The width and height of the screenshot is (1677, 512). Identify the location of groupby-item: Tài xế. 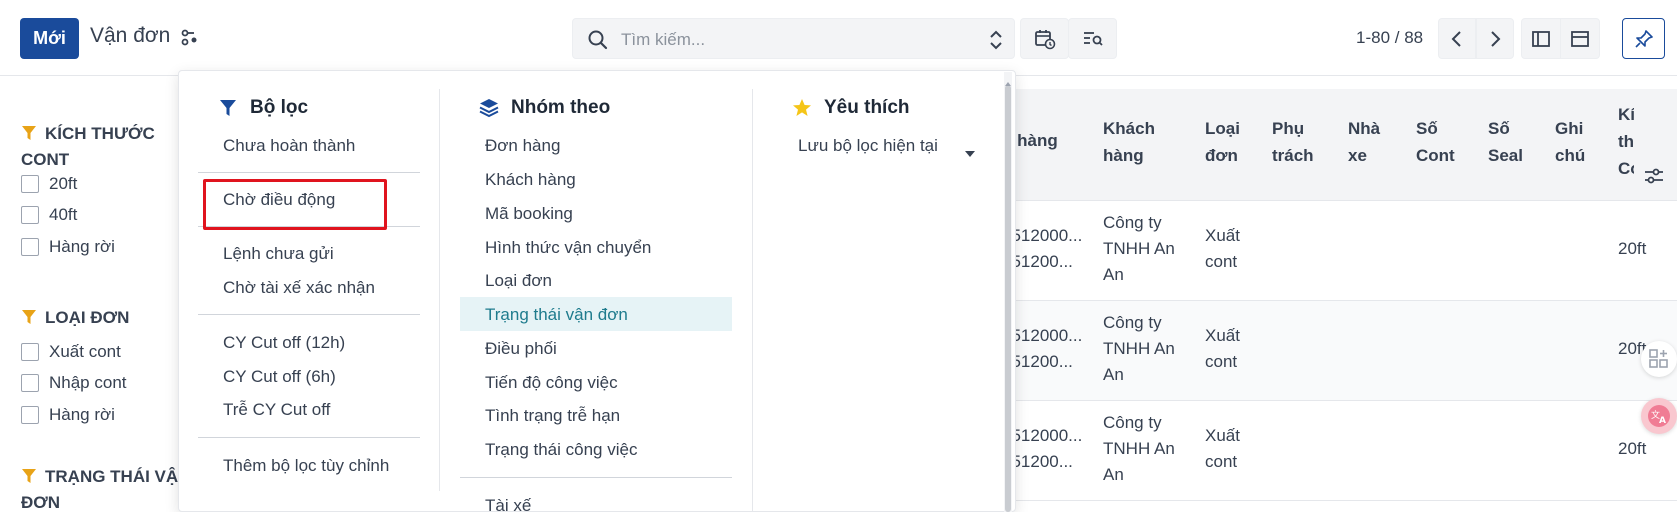
(508, 504).